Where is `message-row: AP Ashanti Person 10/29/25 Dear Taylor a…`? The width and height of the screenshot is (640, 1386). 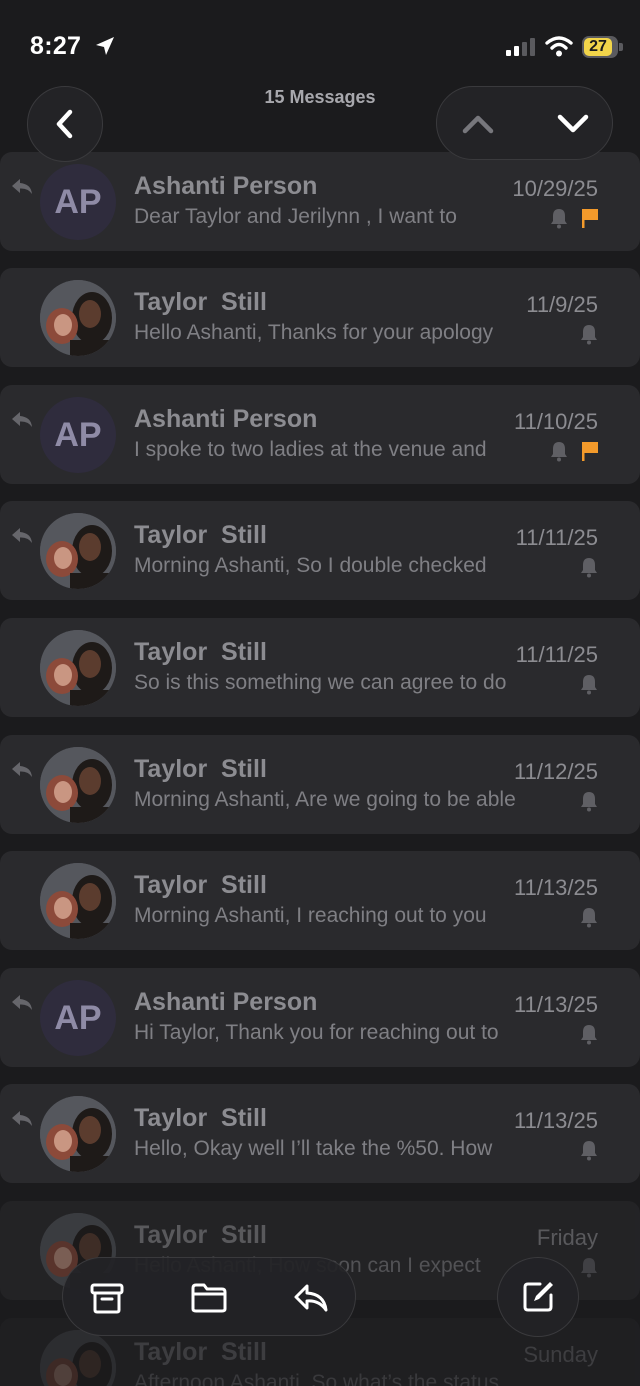
message-row: AP Ashanti Person 10/29/25 Dear Taylor a… is located at coordinates (320, 201).